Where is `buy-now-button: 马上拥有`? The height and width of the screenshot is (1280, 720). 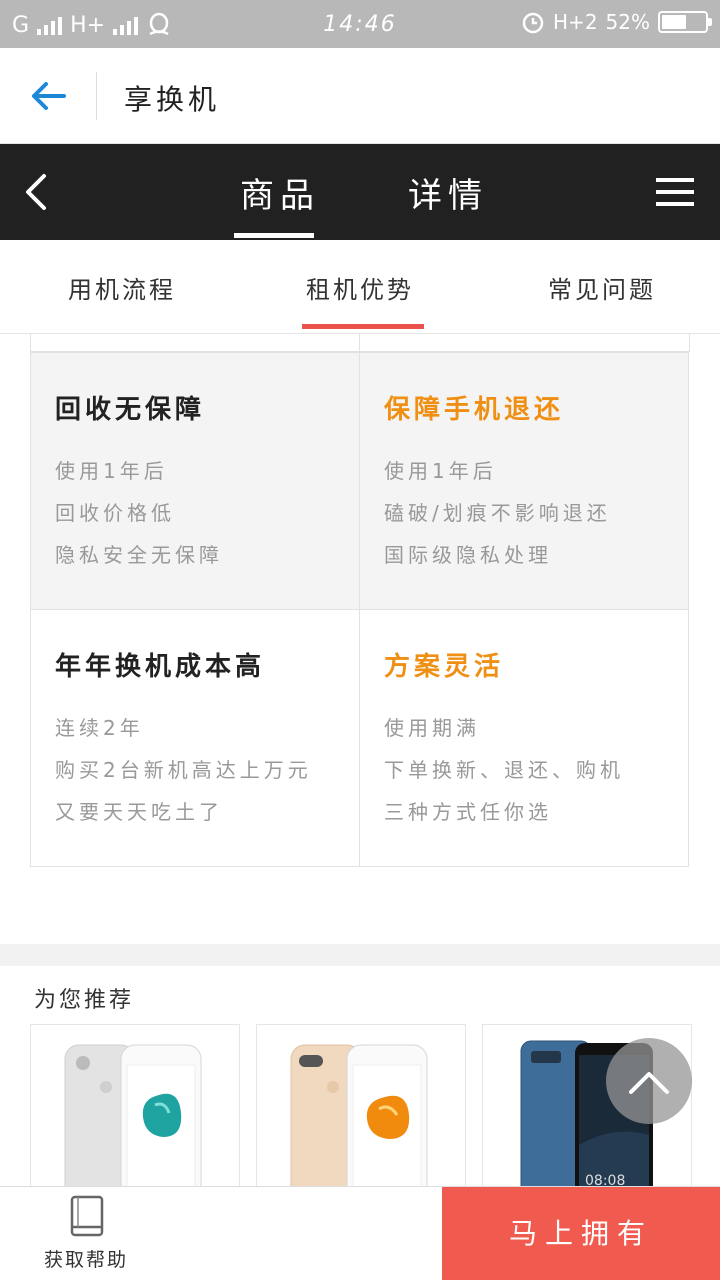 buy-now-button: 马上拥有 is located at coordinates (581, 1233).